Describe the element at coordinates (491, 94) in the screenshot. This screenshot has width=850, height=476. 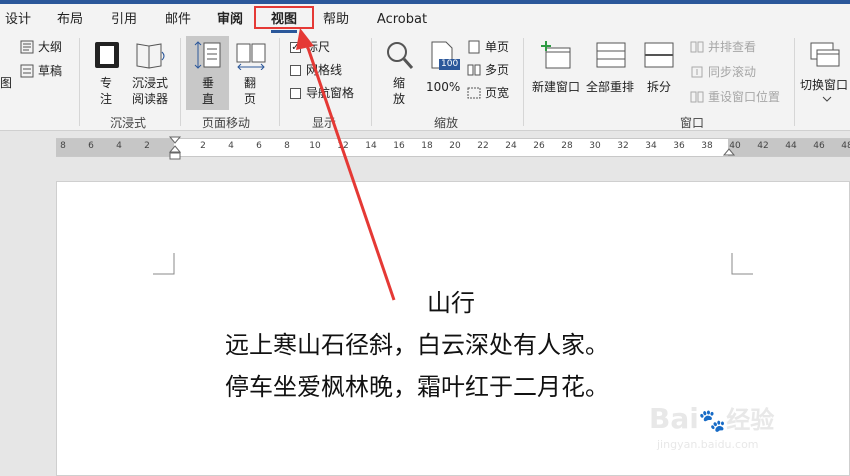
I see `page-width-button: 页宽` at that location.